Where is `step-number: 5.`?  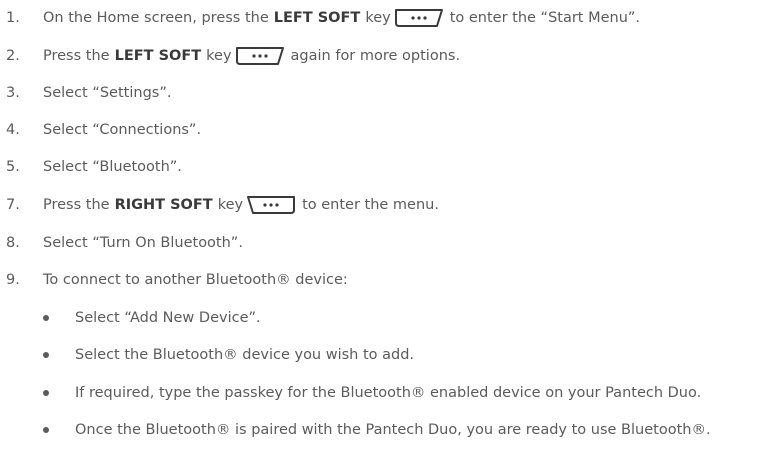 step-number: 5. is located at coordinates (13, 167).